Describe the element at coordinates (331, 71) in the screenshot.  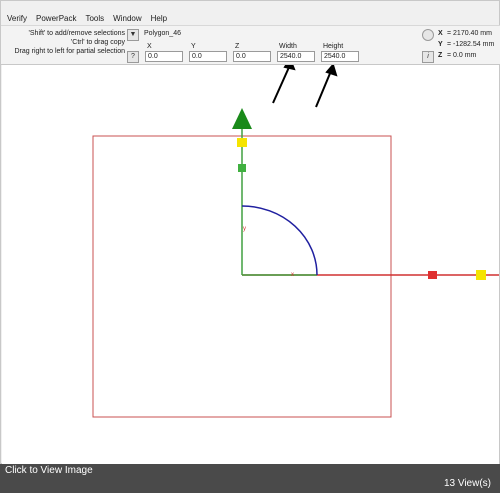
I see `arrow-head-height` at that location.